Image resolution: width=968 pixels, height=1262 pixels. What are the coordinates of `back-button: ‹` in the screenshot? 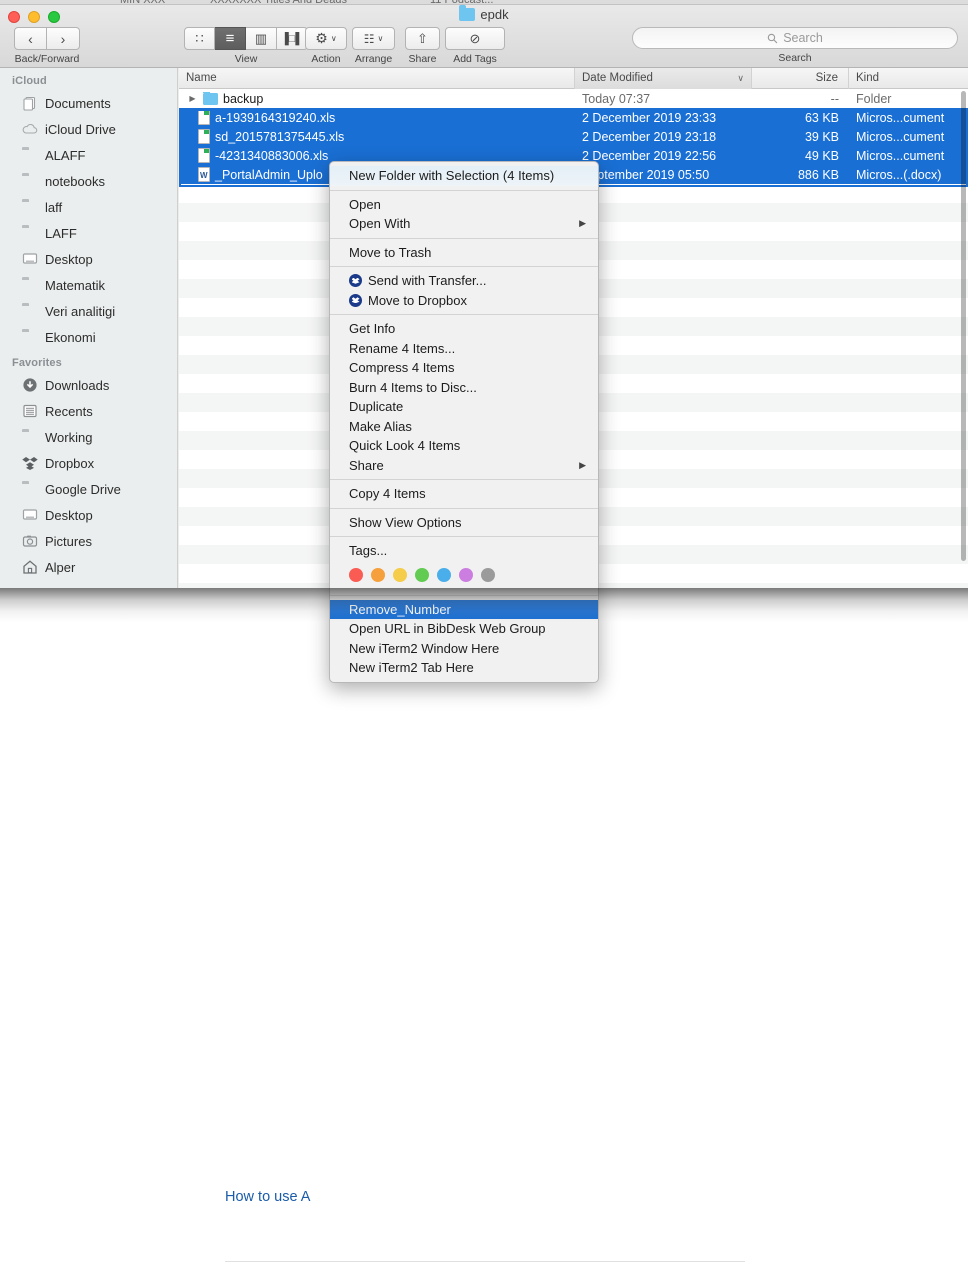 It's located at (30, 38).